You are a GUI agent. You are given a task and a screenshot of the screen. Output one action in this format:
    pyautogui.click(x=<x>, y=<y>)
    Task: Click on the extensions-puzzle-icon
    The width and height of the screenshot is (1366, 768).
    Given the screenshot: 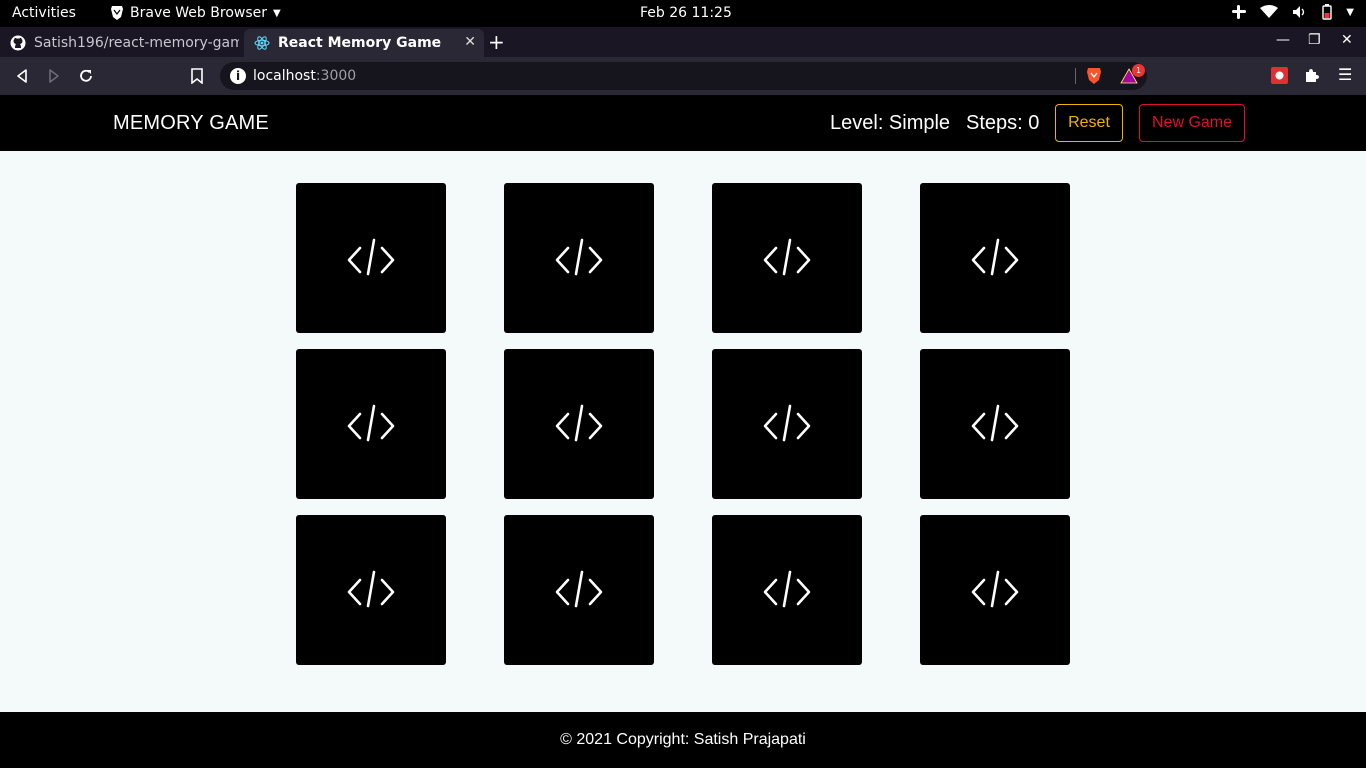 What is the action you would take?
    pyautogui.click(x=1312, y=75)
    